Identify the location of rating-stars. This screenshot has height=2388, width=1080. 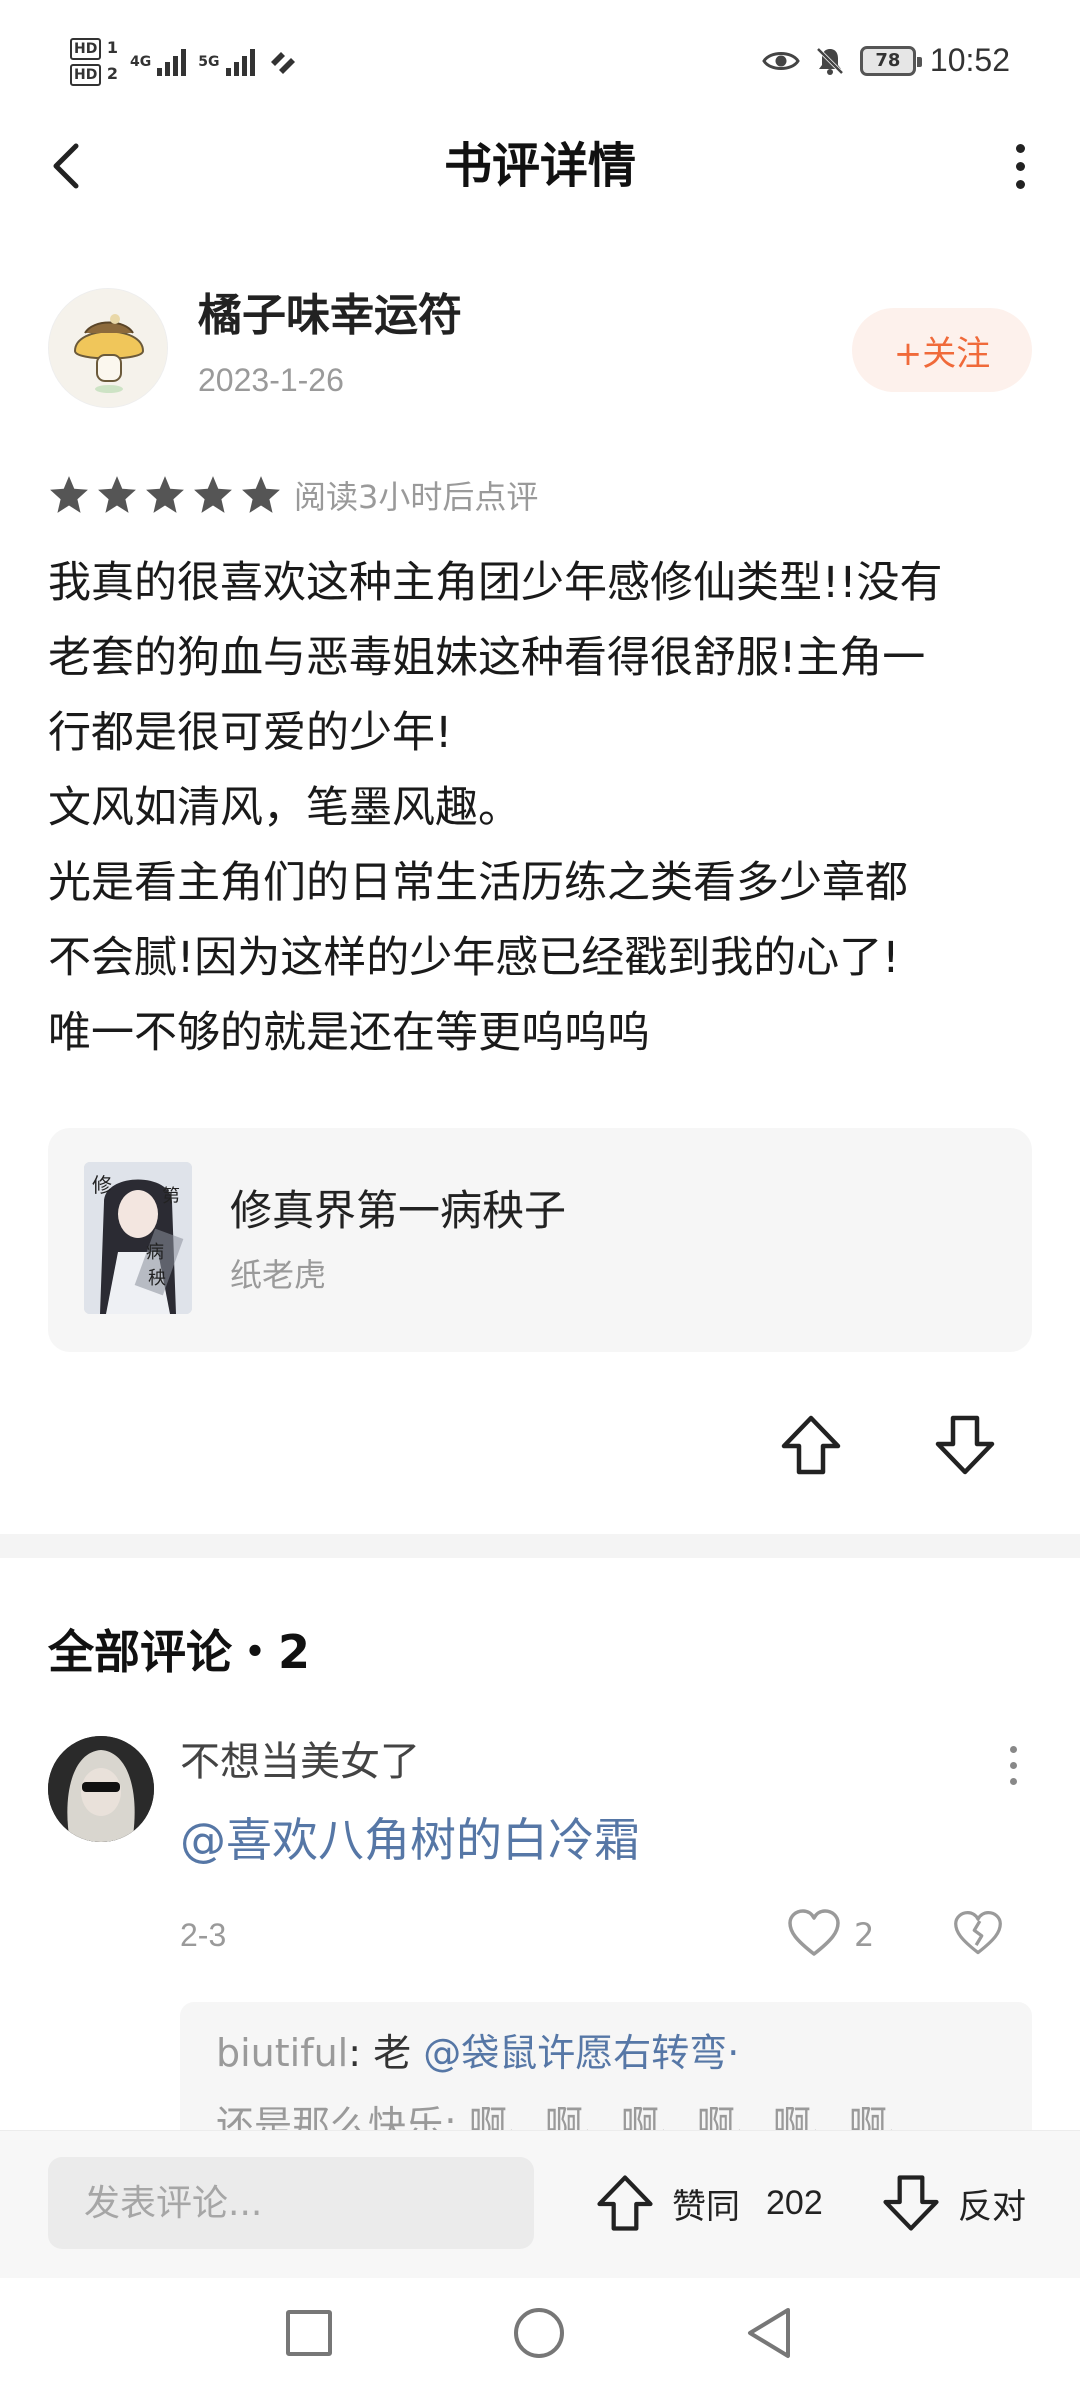
(165, 495).